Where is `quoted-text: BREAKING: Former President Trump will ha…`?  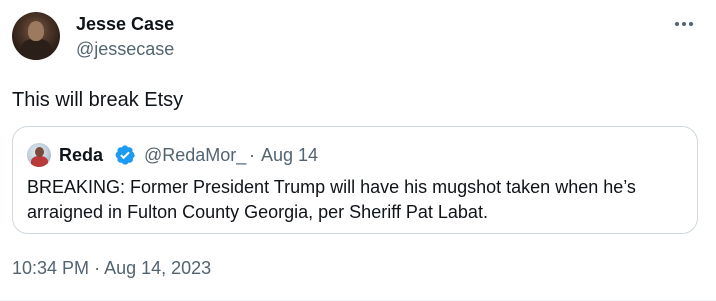
quoted-text: BREAKING: Former President Trump will ha… is located at coordinates (331, 199).